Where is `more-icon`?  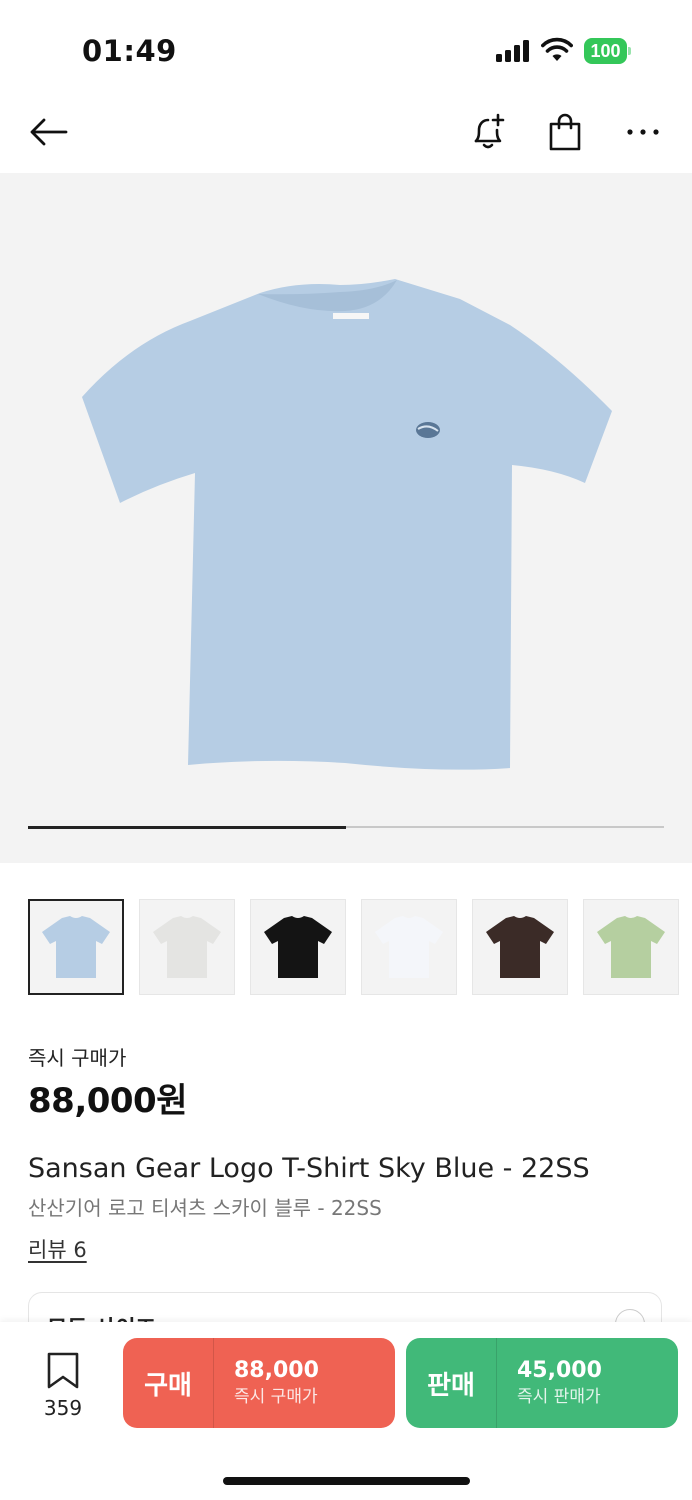 more-icon is located at coordinates (643, 132).